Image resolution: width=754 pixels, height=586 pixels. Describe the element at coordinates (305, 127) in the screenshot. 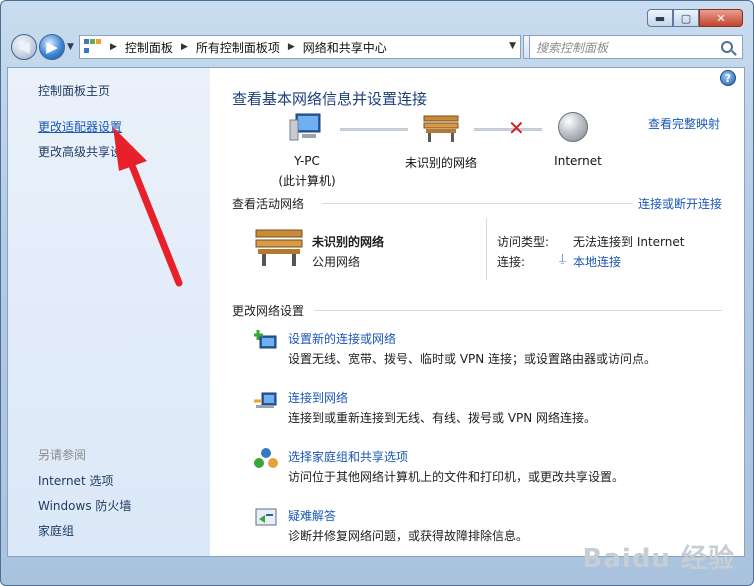

I see `computer-icon` at that location.